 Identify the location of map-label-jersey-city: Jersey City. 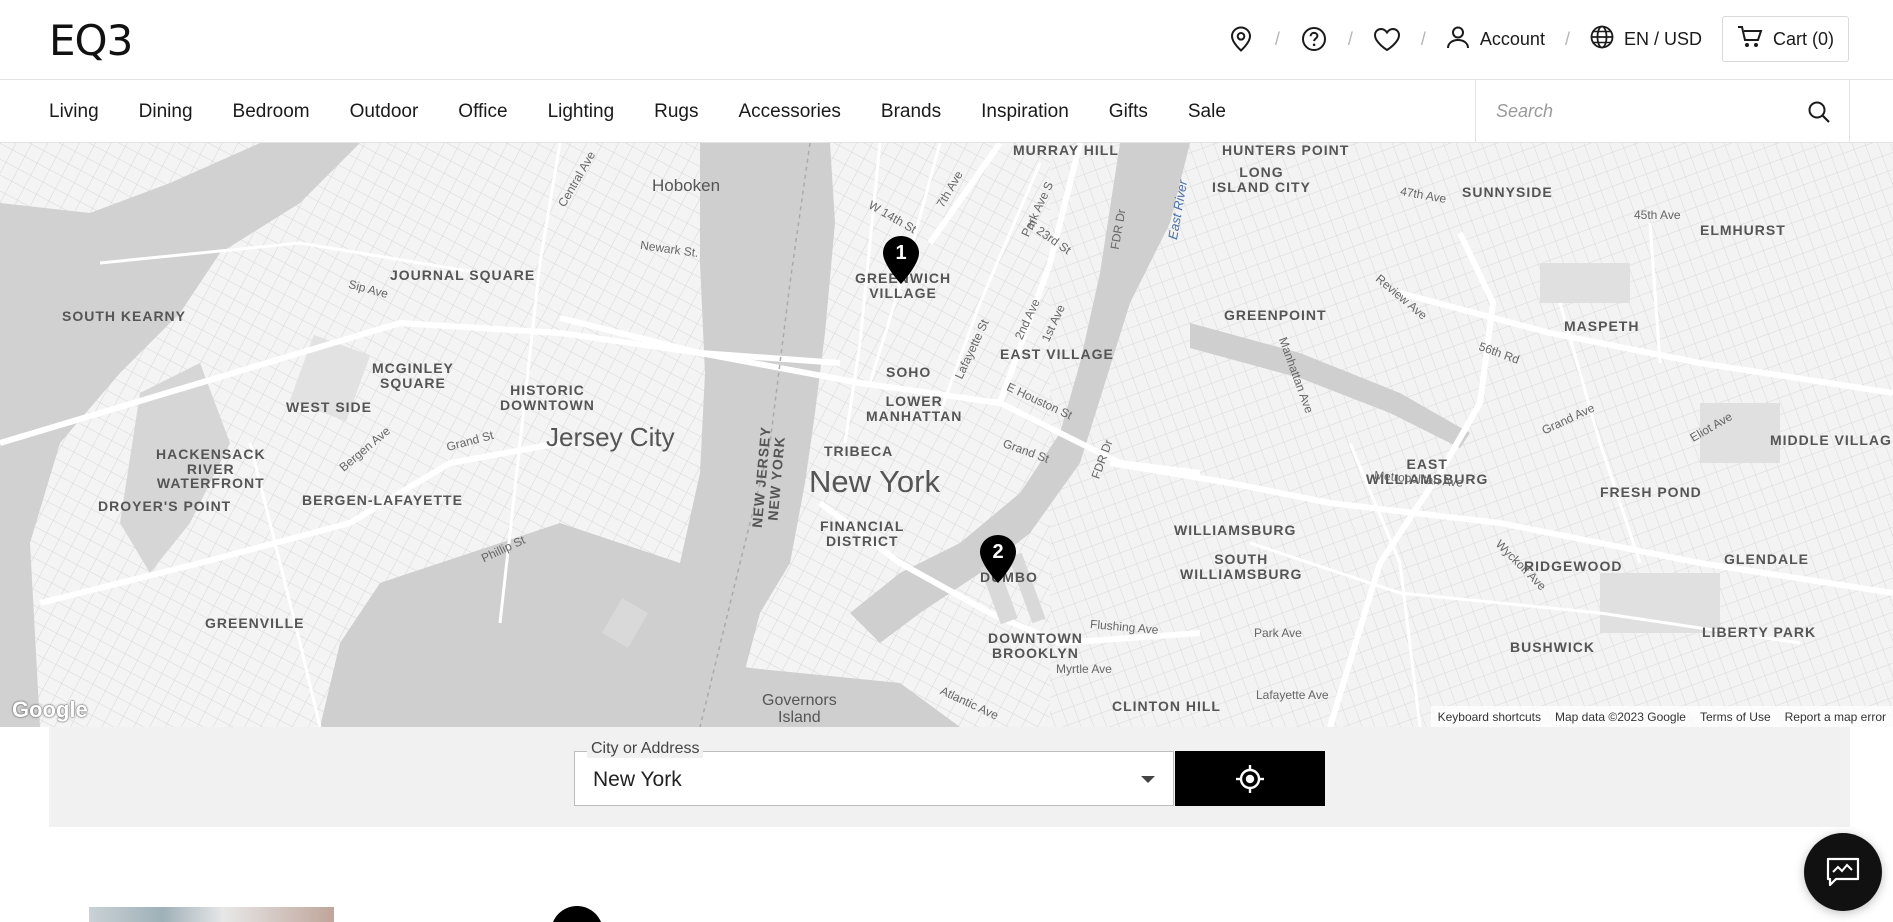
(610, 437).